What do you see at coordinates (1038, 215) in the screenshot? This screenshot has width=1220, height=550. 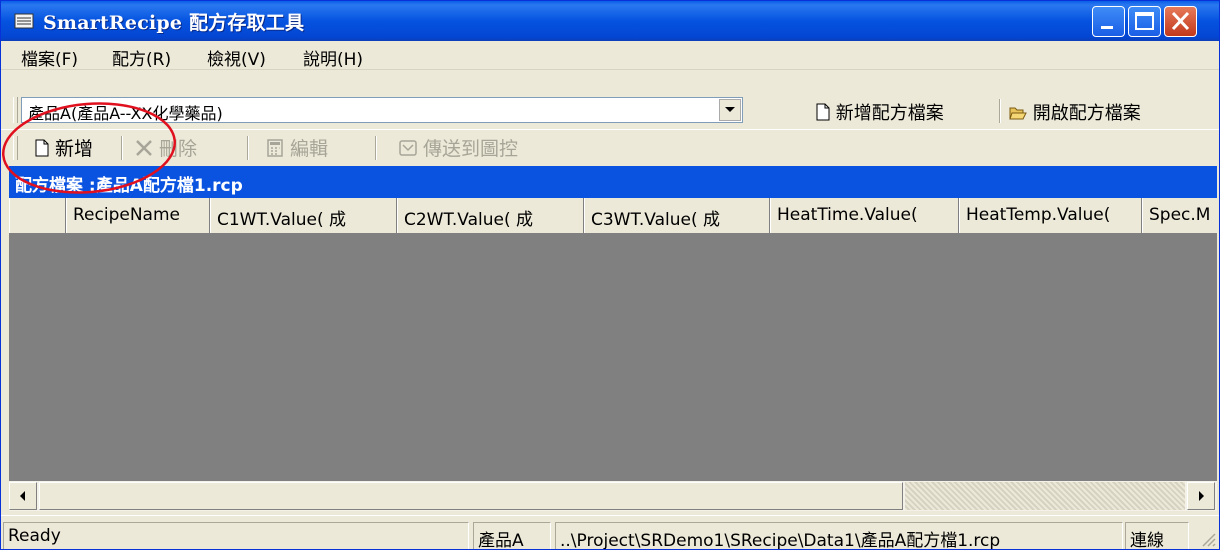 I see `column-label: HeatTemp.Value(` at bounding box center [1038, 215].